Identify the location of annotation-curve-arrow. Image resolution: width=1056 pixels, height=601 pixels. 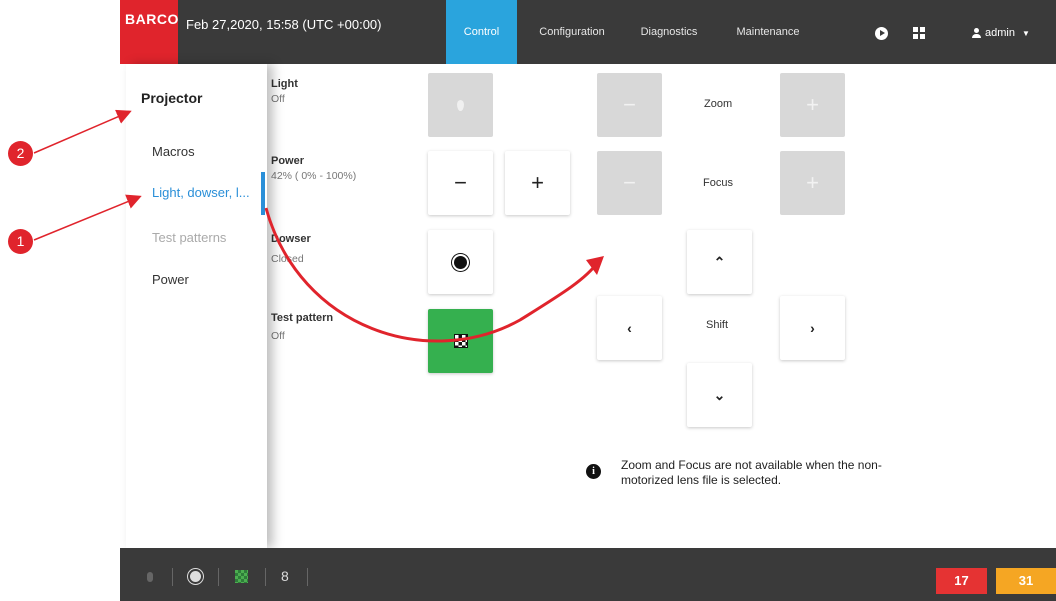
(432, 275).